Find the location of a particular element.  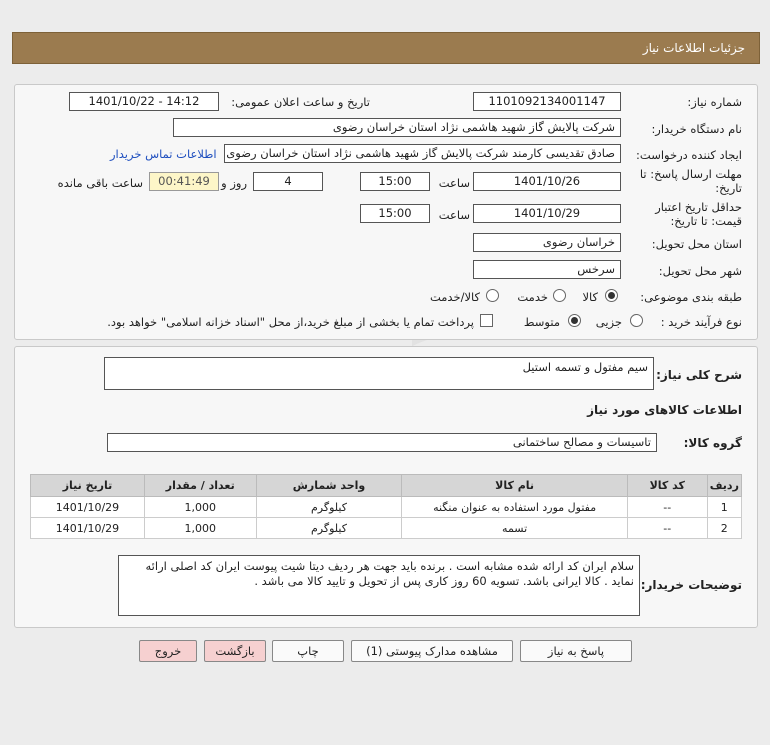

remaining-time-field: 00:41:49 is located at coordinates (184, 181).